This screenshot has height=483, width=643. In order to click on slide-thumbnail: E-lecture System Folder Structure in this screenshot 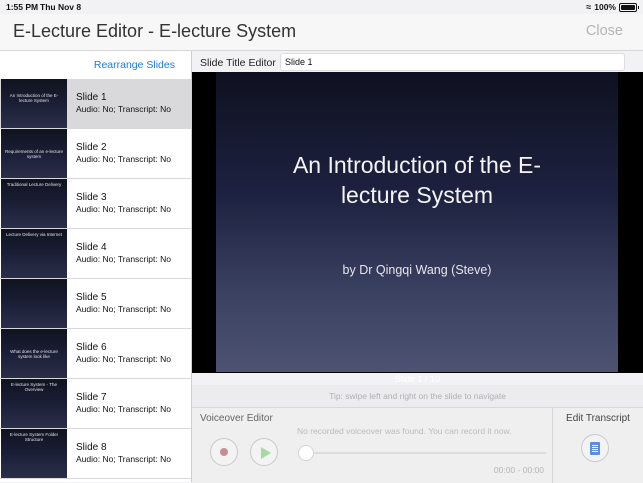, I will do `click(34, 453)`.